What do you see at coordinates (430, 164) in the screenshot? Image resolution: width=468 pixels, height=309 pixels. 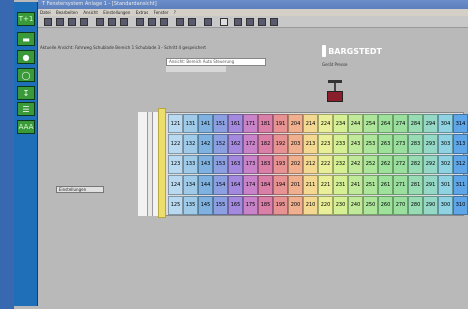 I see `grid-cell: 292` at bounding box center [430, 164].